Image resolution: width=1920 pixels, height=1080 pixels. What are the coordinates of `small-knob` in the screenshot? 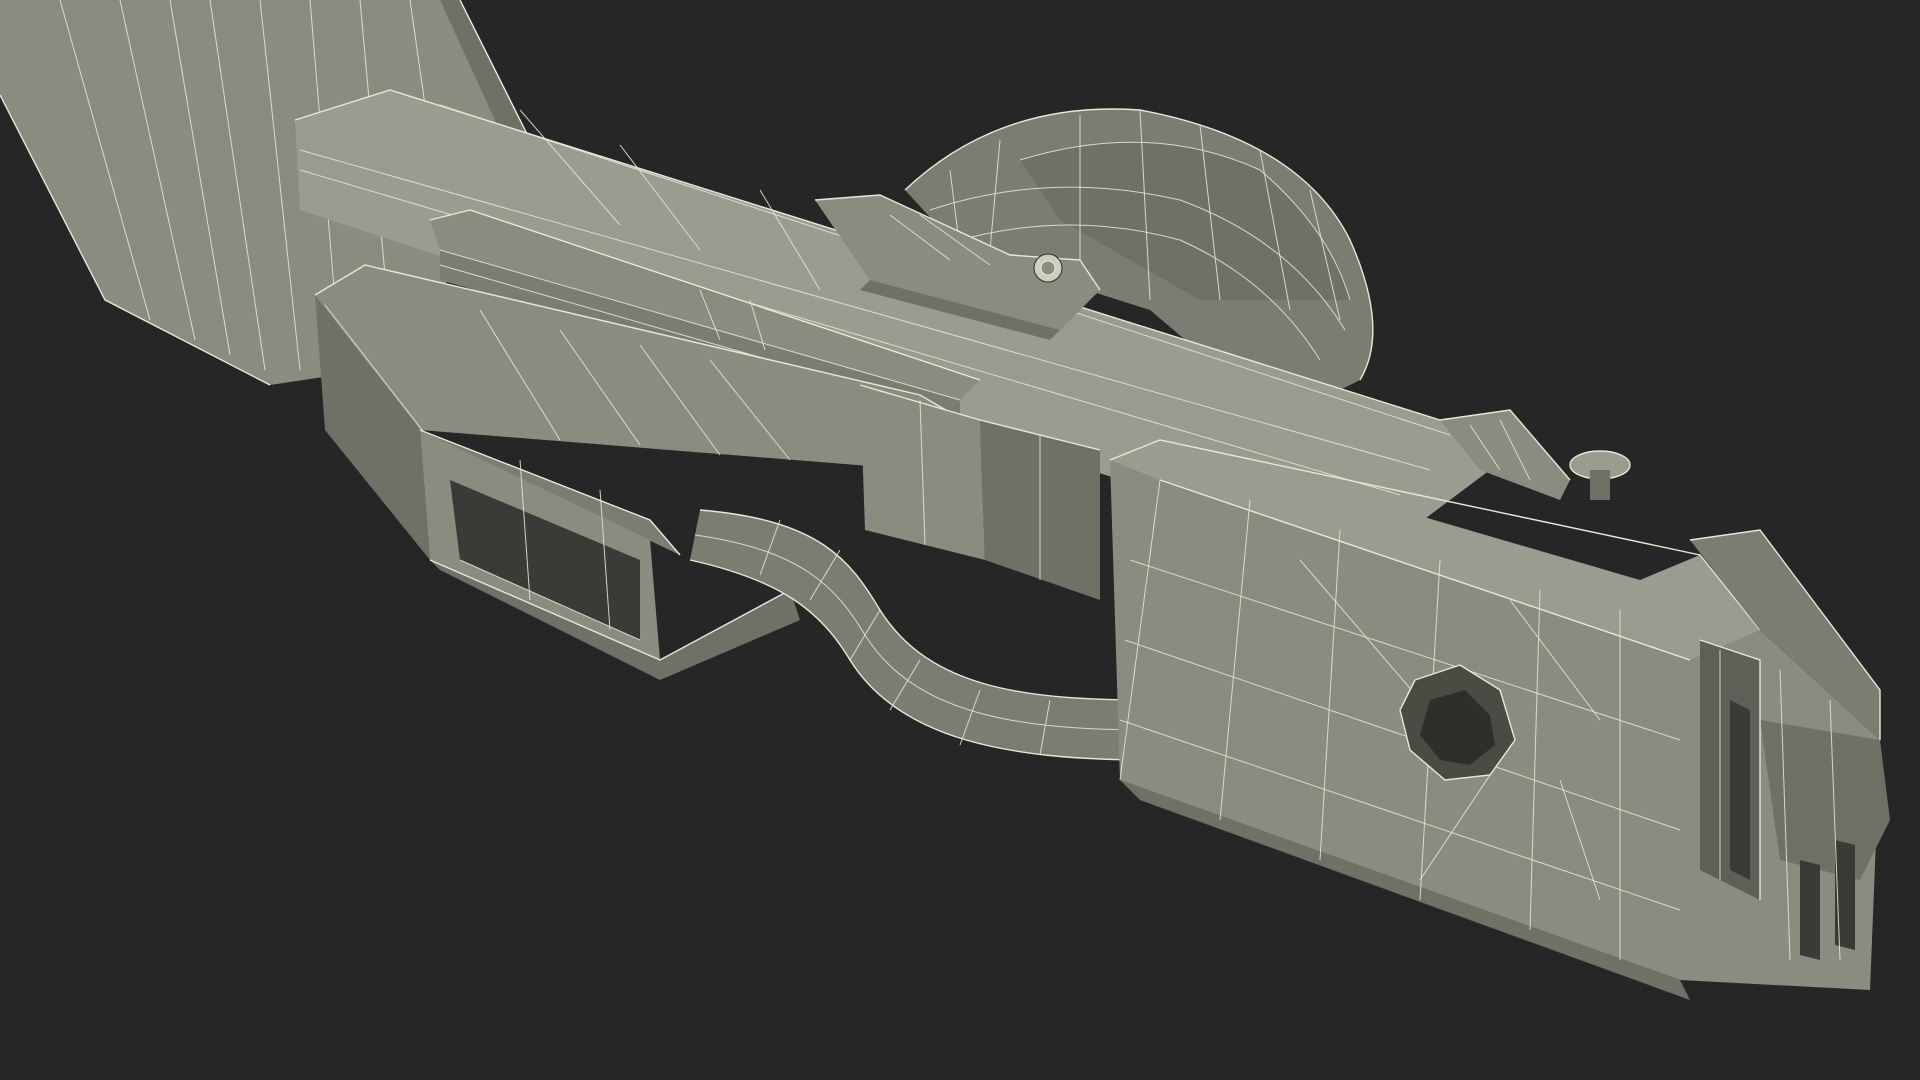 It's located at (1600, 475).